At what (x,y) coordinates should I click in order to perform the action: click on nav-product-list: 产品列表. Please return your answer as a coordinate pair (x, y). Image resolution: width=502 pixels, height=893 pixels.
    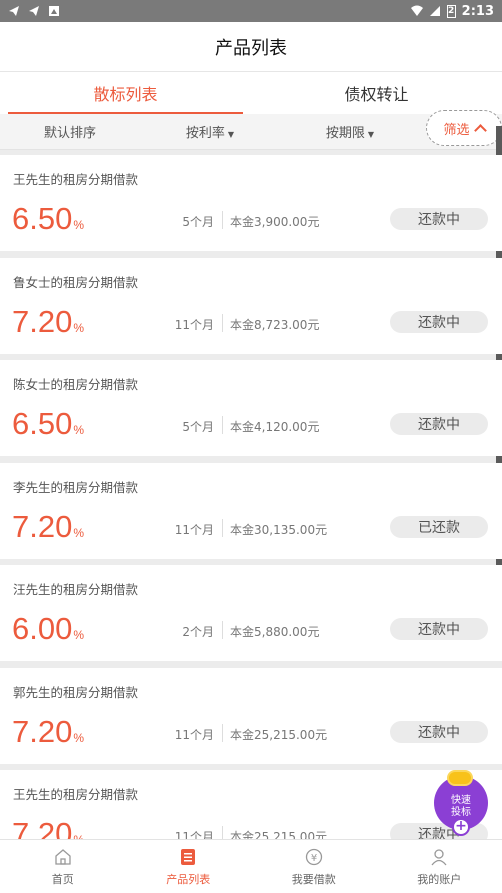
    Looking at the image, I should click on (189, 866).